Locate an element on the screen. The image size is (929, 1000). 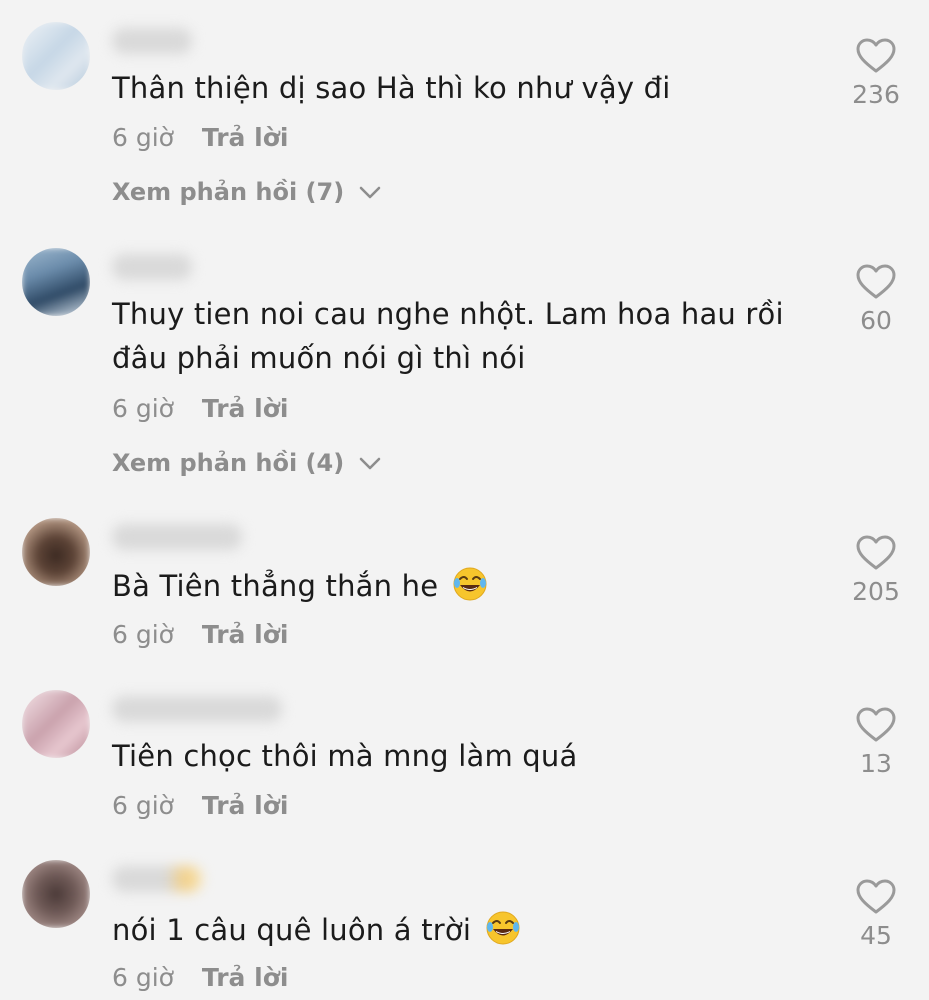
comment-text: Bà Tiên thẳng thắn he is located at coordinates (457, 586).